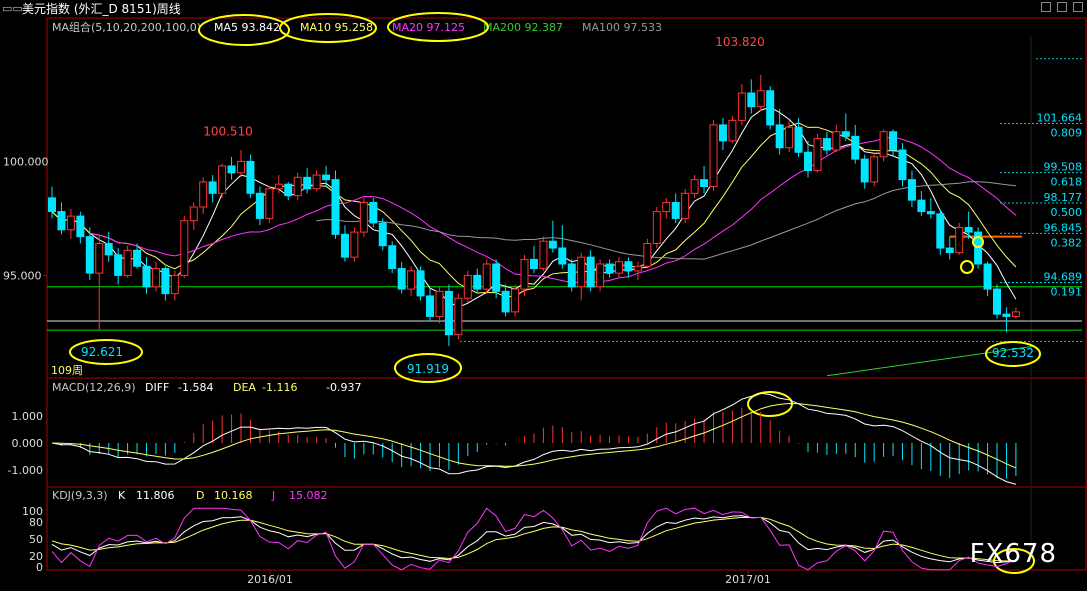 This screenshot has height=591, width=1087. What do you see at coordinates (279, 387) in the screenshot?
I see `macd-legend-item: -1.116` at bounding box center [279, 387].